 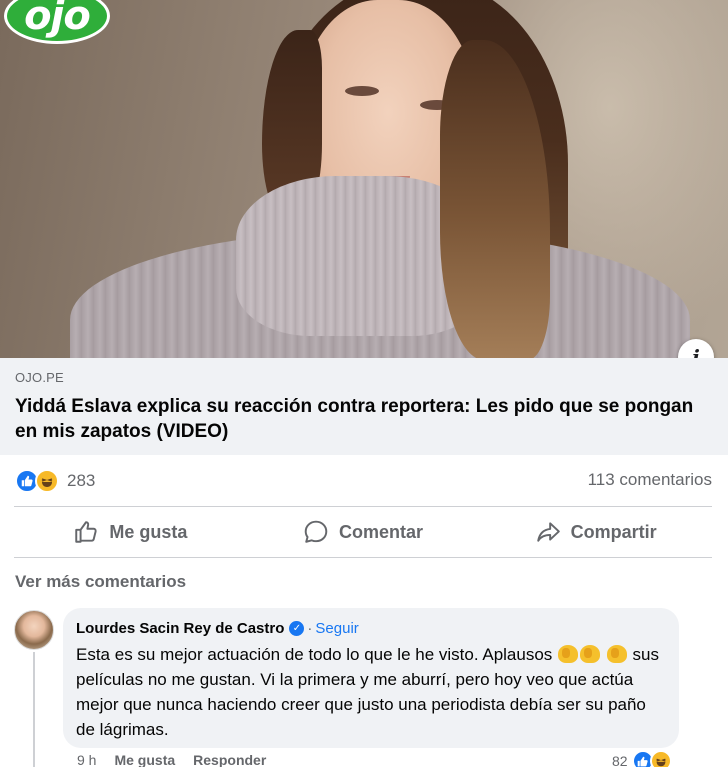 I want to click on reactions-count: 283, so click(x=81, y=480).